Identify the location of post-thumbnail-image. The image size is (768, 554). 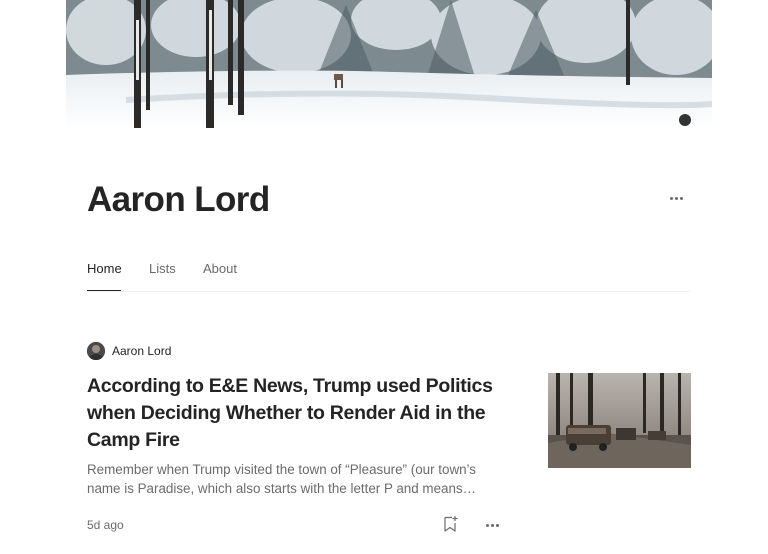
(619, 420).